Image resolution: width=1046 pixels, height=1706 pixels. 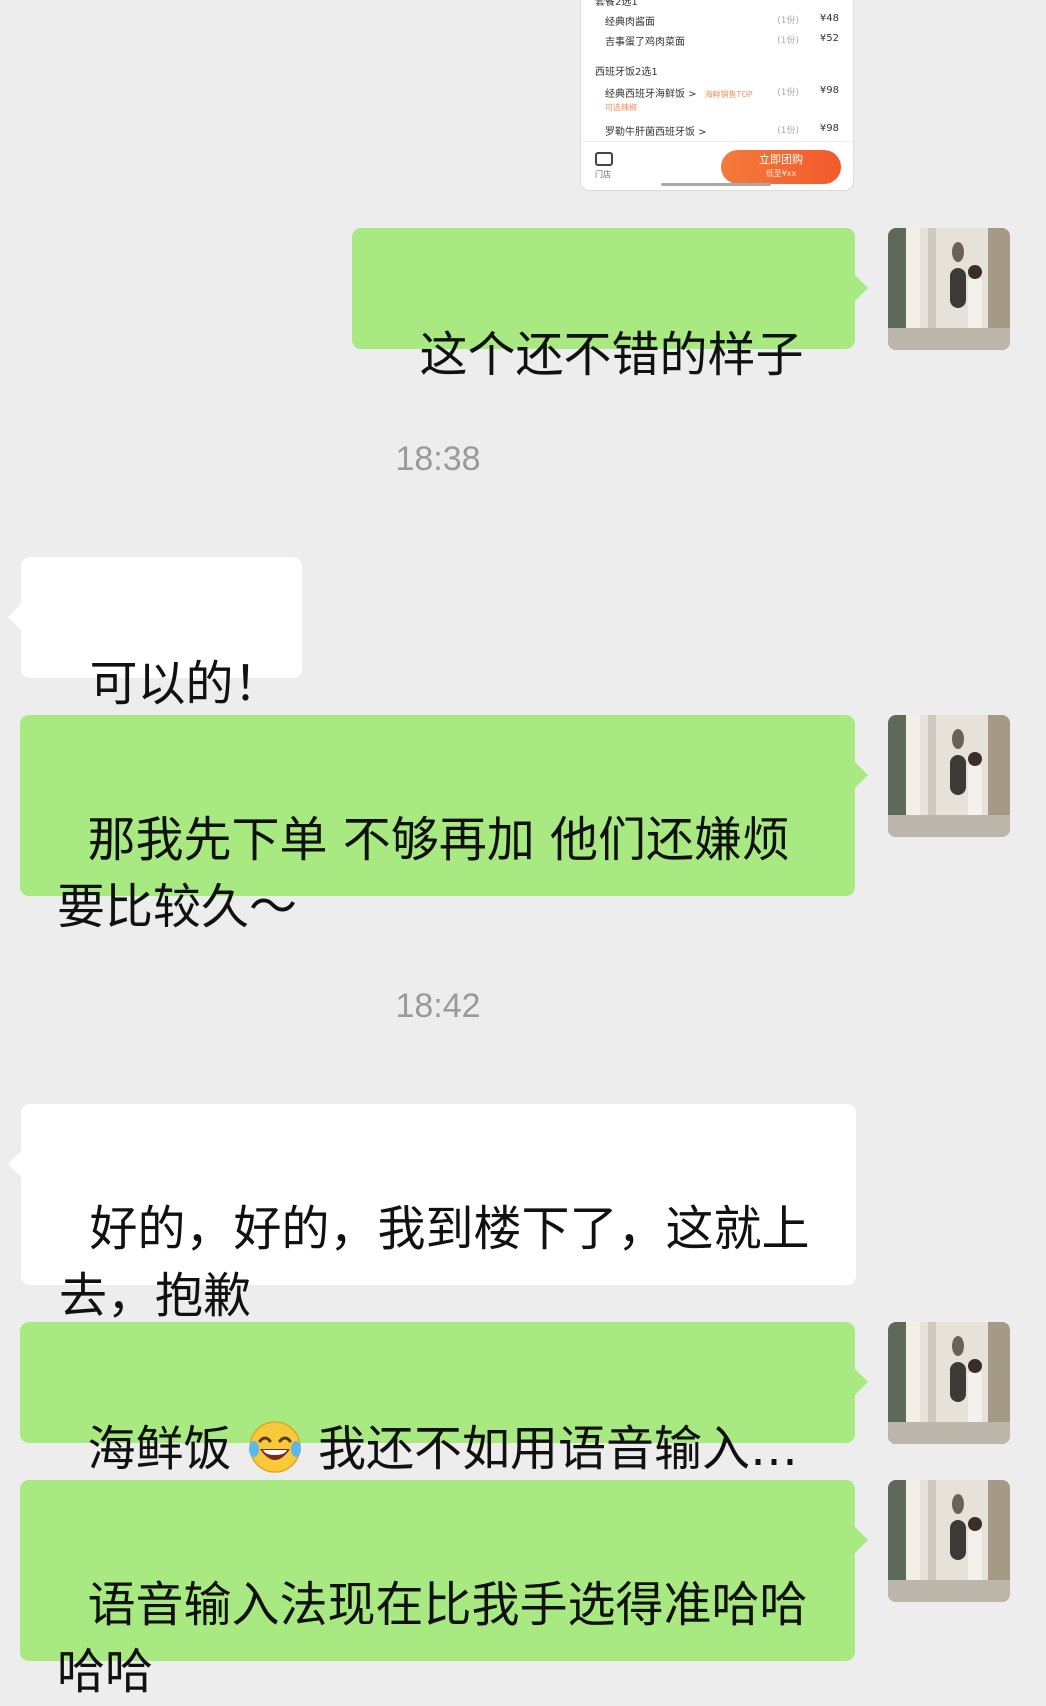 What do you see at coordinates (651, 94) in the screenshot?
I see `menu-item-name: 经典西班牙海鲜饭 >` at bounding box center [651, 94].